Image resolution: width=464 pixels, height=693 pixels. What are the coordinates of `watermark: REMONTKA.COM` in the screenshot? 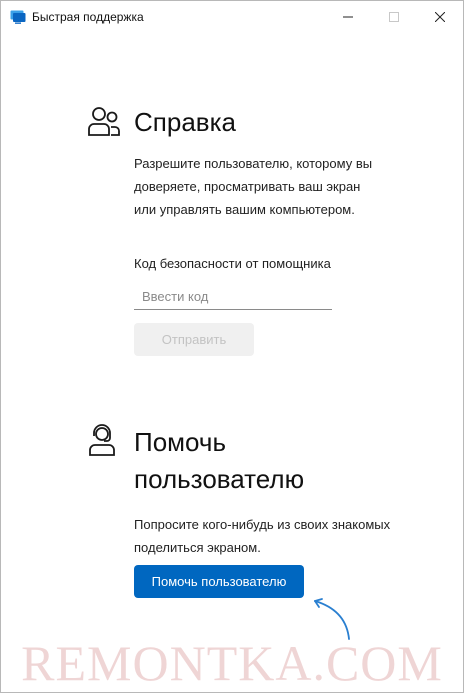 It's located at (232, 663).